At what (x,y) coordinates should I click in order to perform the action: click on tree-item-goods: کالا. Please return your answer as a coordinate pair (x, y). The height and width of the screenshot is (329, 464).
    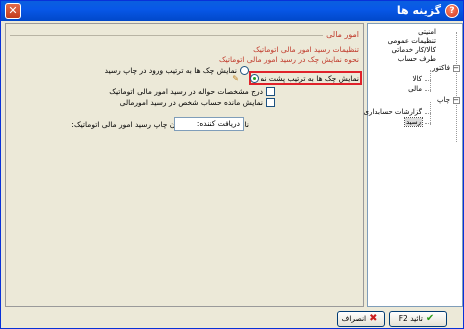
    Looking at the image, I should click on (417, 79).